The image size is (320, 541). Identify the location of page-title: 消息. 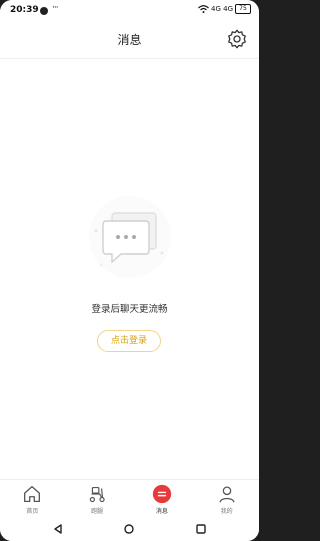
(129, 40).